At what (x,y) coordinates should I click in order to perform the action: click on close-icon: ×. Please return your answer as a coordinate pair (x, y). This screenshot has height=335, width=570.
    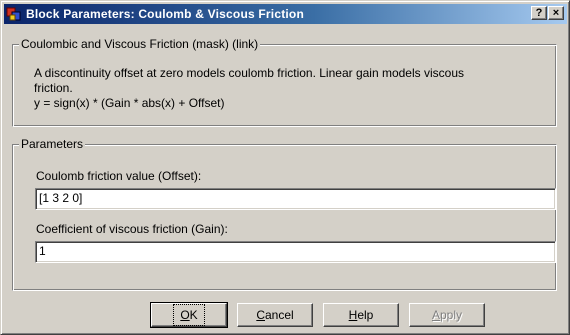
    Looking at the image, I should click on (556, 13).